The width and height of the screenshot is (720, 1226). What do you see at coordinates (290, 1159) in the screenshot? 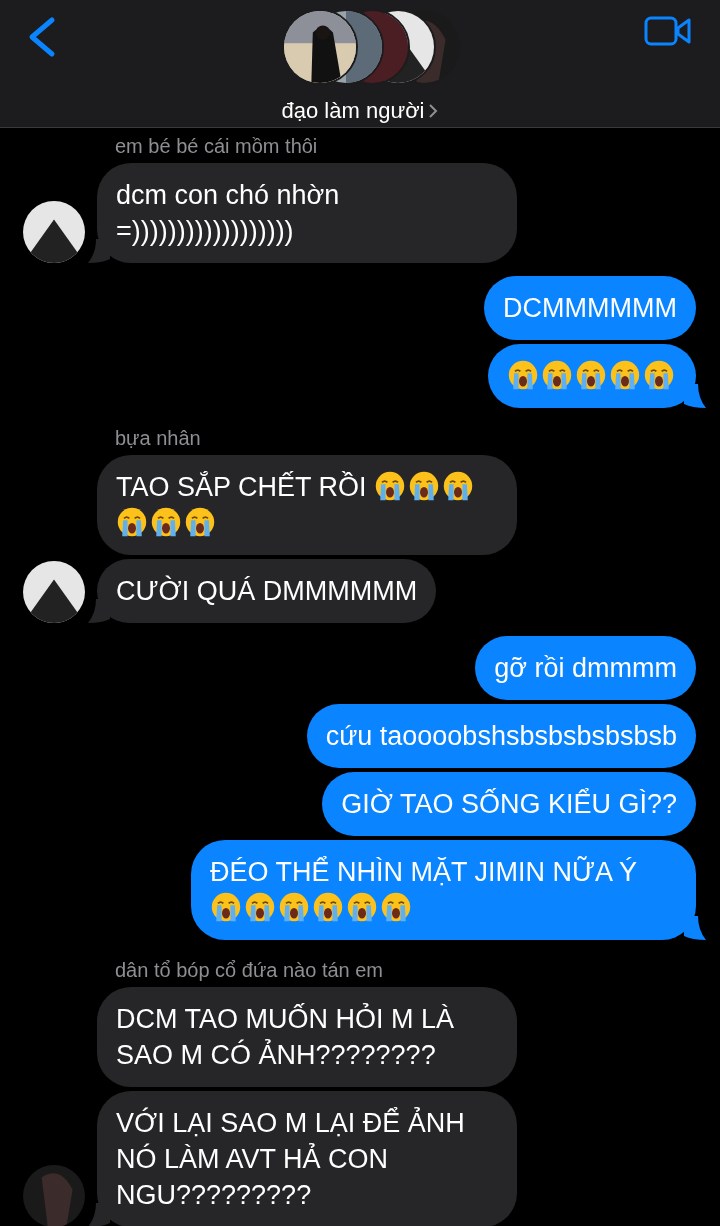
I see `message-text: VỚI LẠI SAO M LẠI ĐỂ ẢNH NÓ LÀM AVT HẢ CON NGU?????????` at bounding box center [290, 1159].